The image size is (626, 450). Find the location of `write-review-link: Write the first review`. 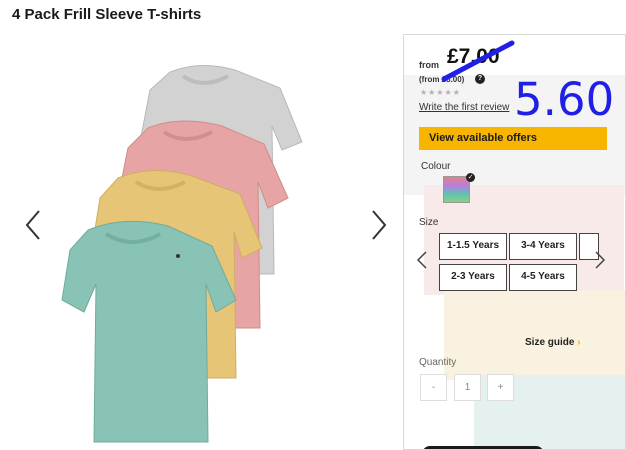

write-review-link: Write the first review is located at coordinates (464, 107).